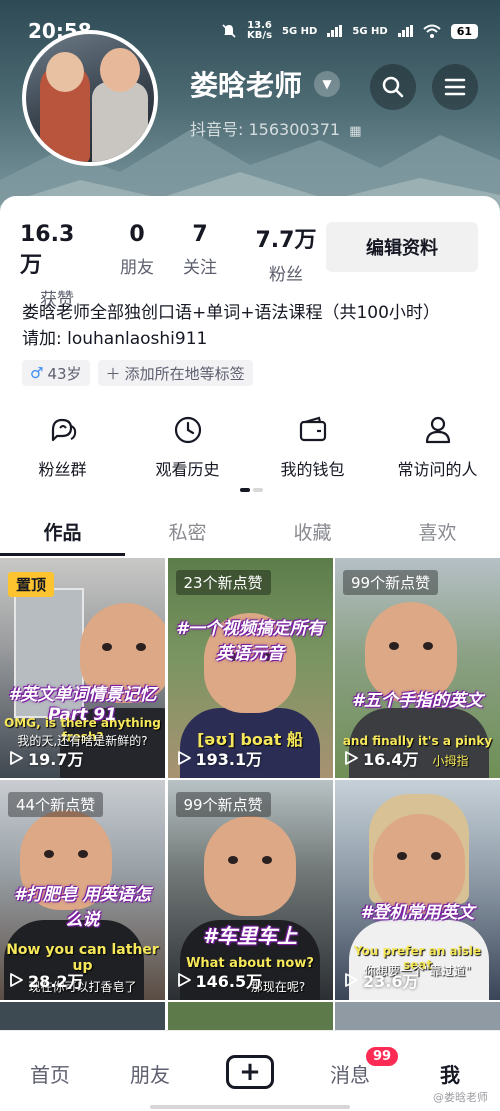 The image size is (500, 1111). Describe the element at coordinates (223, 582) in the screenshot. I see `new-likes-badge: 23个新点赞` at that location.